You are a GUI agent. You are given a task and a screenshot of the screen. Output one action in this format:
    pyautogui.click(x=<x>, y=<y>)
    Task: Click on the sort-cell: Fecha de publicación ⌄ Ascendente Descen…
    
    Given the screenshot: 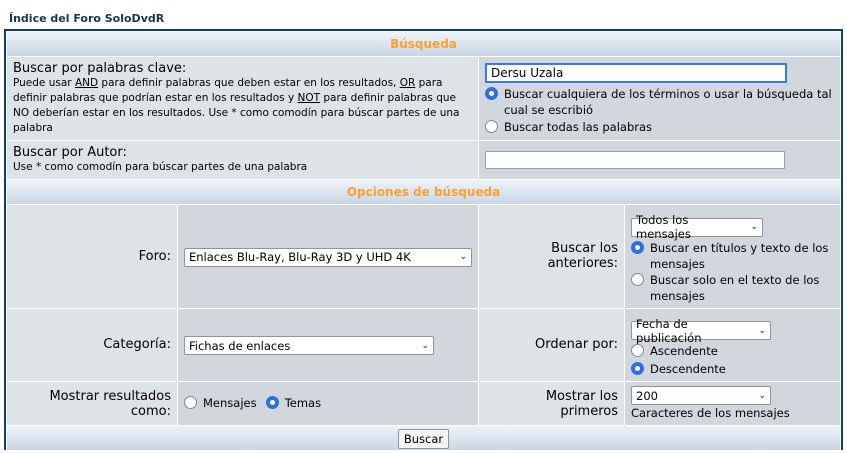 What is the action you would take?
    pyautogui.click(x=732, y=344)
    